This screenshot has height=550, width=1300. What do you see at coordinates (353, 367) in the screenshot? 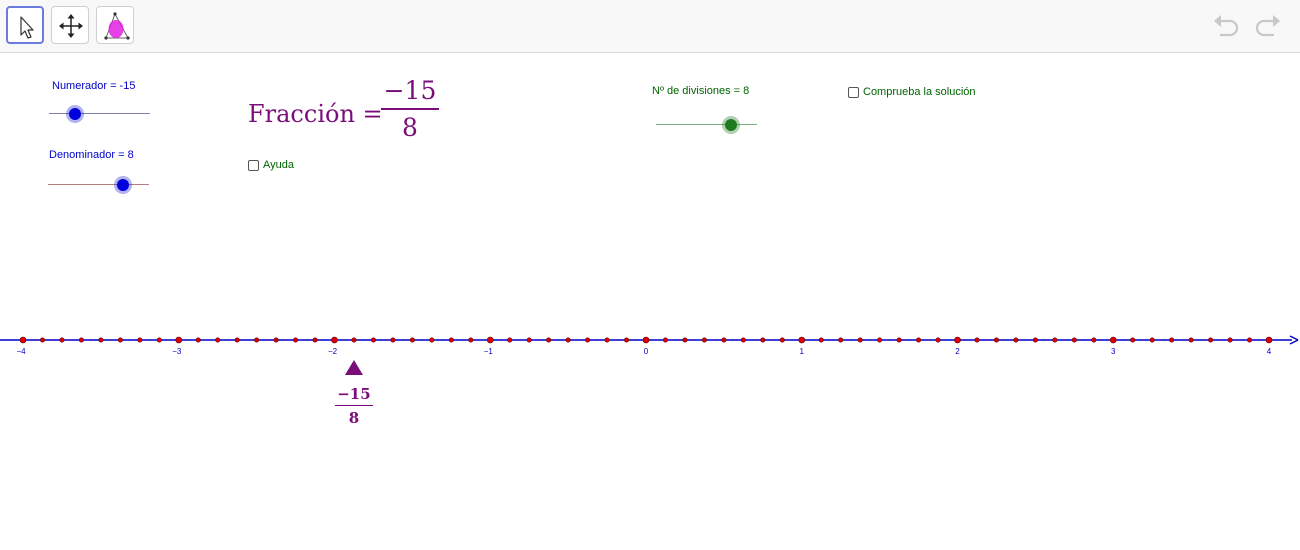
I see `fraction-marker` at bounding box center [353, 367].